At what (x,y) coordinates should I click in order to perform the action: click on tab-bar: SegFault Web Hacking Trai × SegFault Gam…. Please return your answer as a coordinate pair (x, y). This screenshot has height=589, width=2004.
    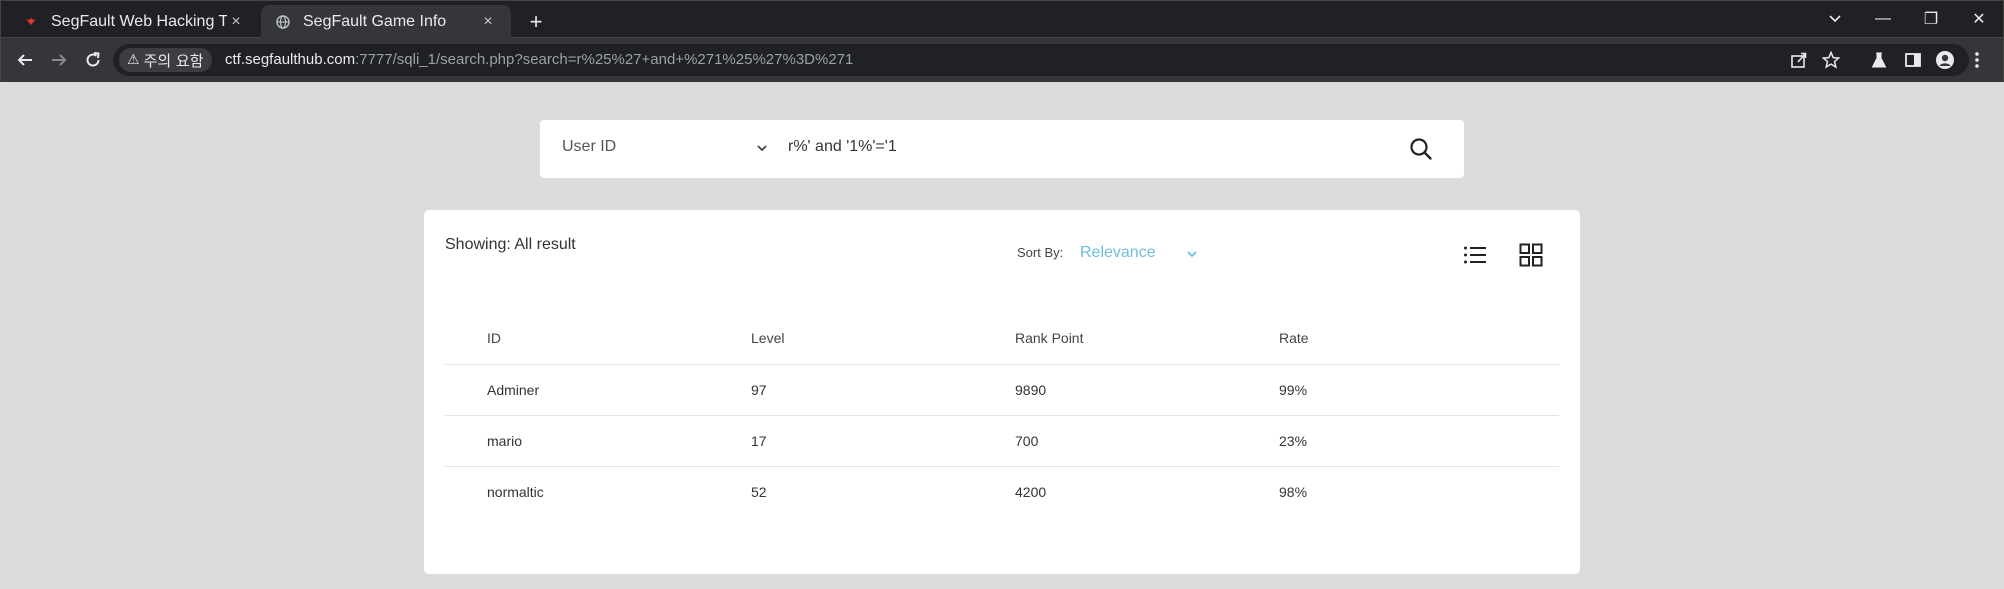
    Looking at the image, I should click on (1002, 19).